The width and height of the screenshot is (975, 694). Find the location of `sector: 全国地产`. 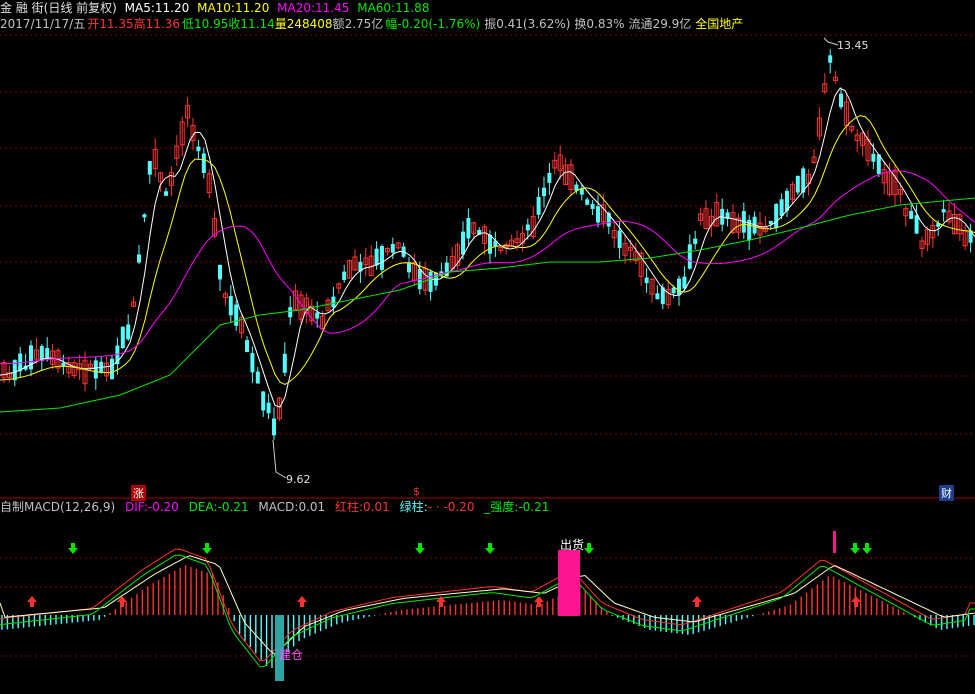

sector: 全国地产 is located at coordinates (719, 24).